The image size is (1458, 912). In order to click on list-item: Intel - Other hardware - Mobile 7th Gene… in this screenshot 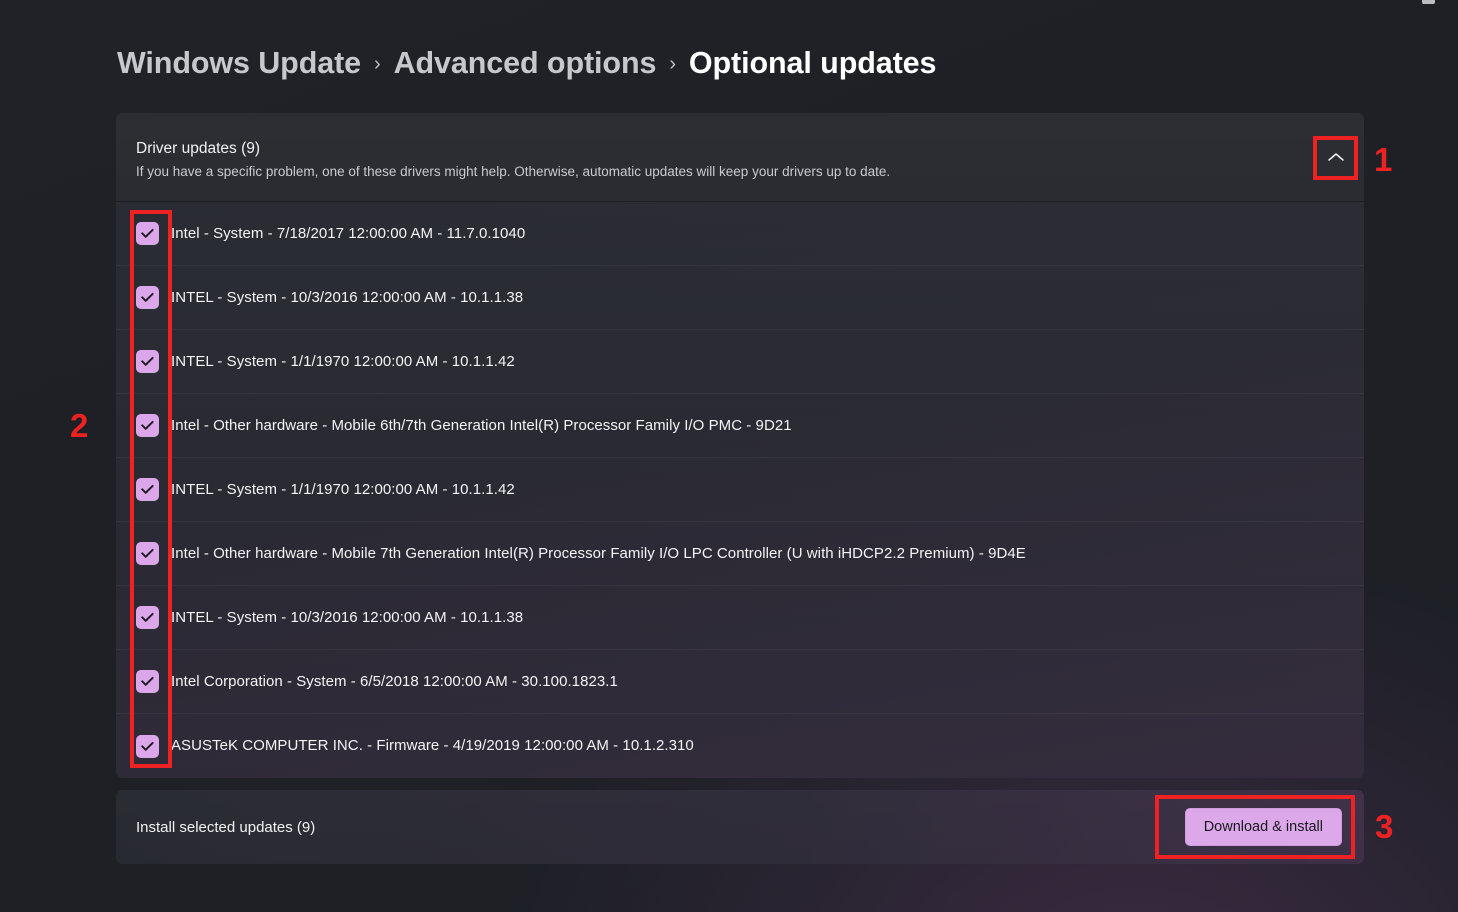, I will do `click(740, 554)`.